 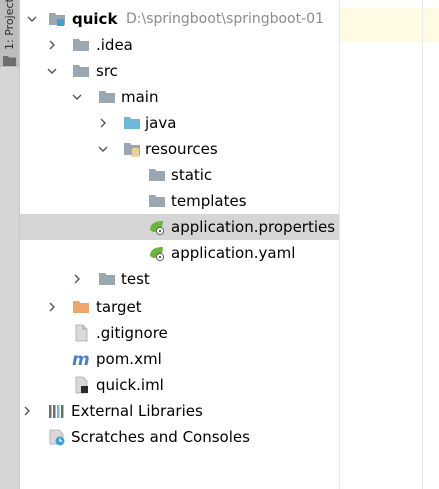 What do you see at coordinates (179, 333) in the screenshot?
I see `tree-row-gitignore: .gitignore` at bounding box center [179, 333].